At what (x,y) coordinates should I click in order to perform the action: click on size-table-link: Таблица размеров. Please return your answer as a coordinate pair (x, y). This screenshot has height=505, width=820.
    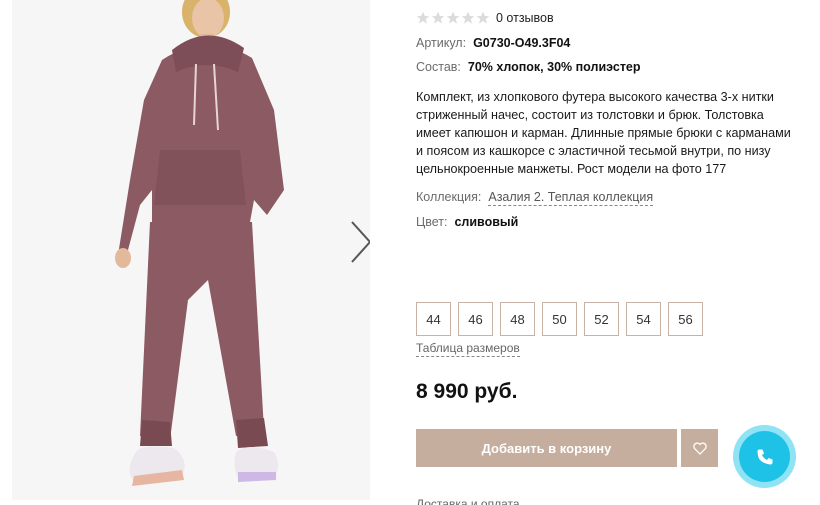
    Looking at the image, I should click on (468, 349).